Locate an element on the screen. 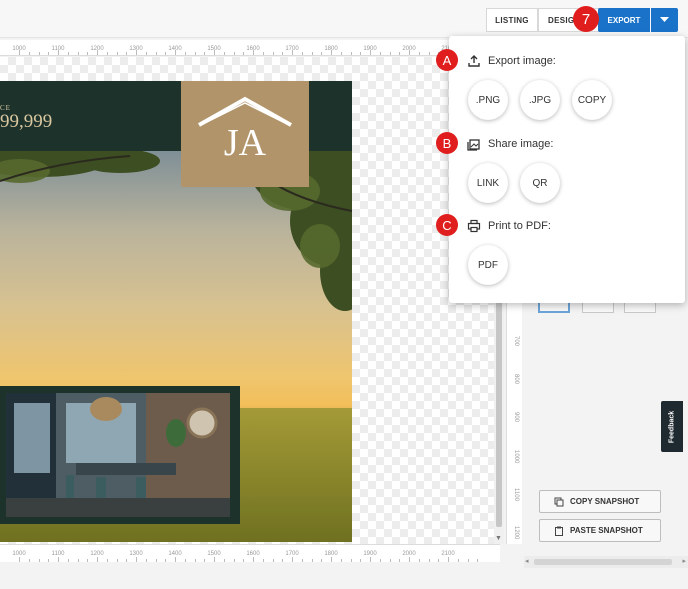 This screenshot has height=589, width=688. tab-listing: LISTING is located at coordinates (512, 20).